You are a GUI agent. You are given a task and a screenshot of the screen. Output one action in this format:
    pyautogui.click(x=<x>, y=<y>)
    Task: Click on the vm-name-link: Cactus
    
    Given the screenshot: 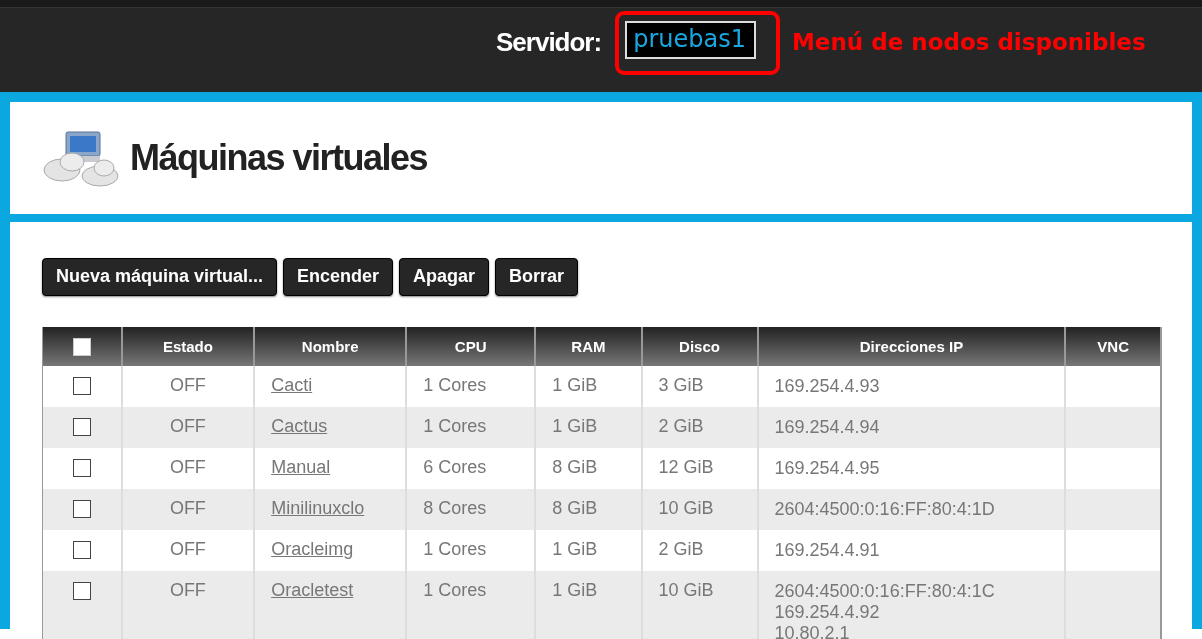 What is the action you would take?
    pyautogui.click(x=299, y=426)
    